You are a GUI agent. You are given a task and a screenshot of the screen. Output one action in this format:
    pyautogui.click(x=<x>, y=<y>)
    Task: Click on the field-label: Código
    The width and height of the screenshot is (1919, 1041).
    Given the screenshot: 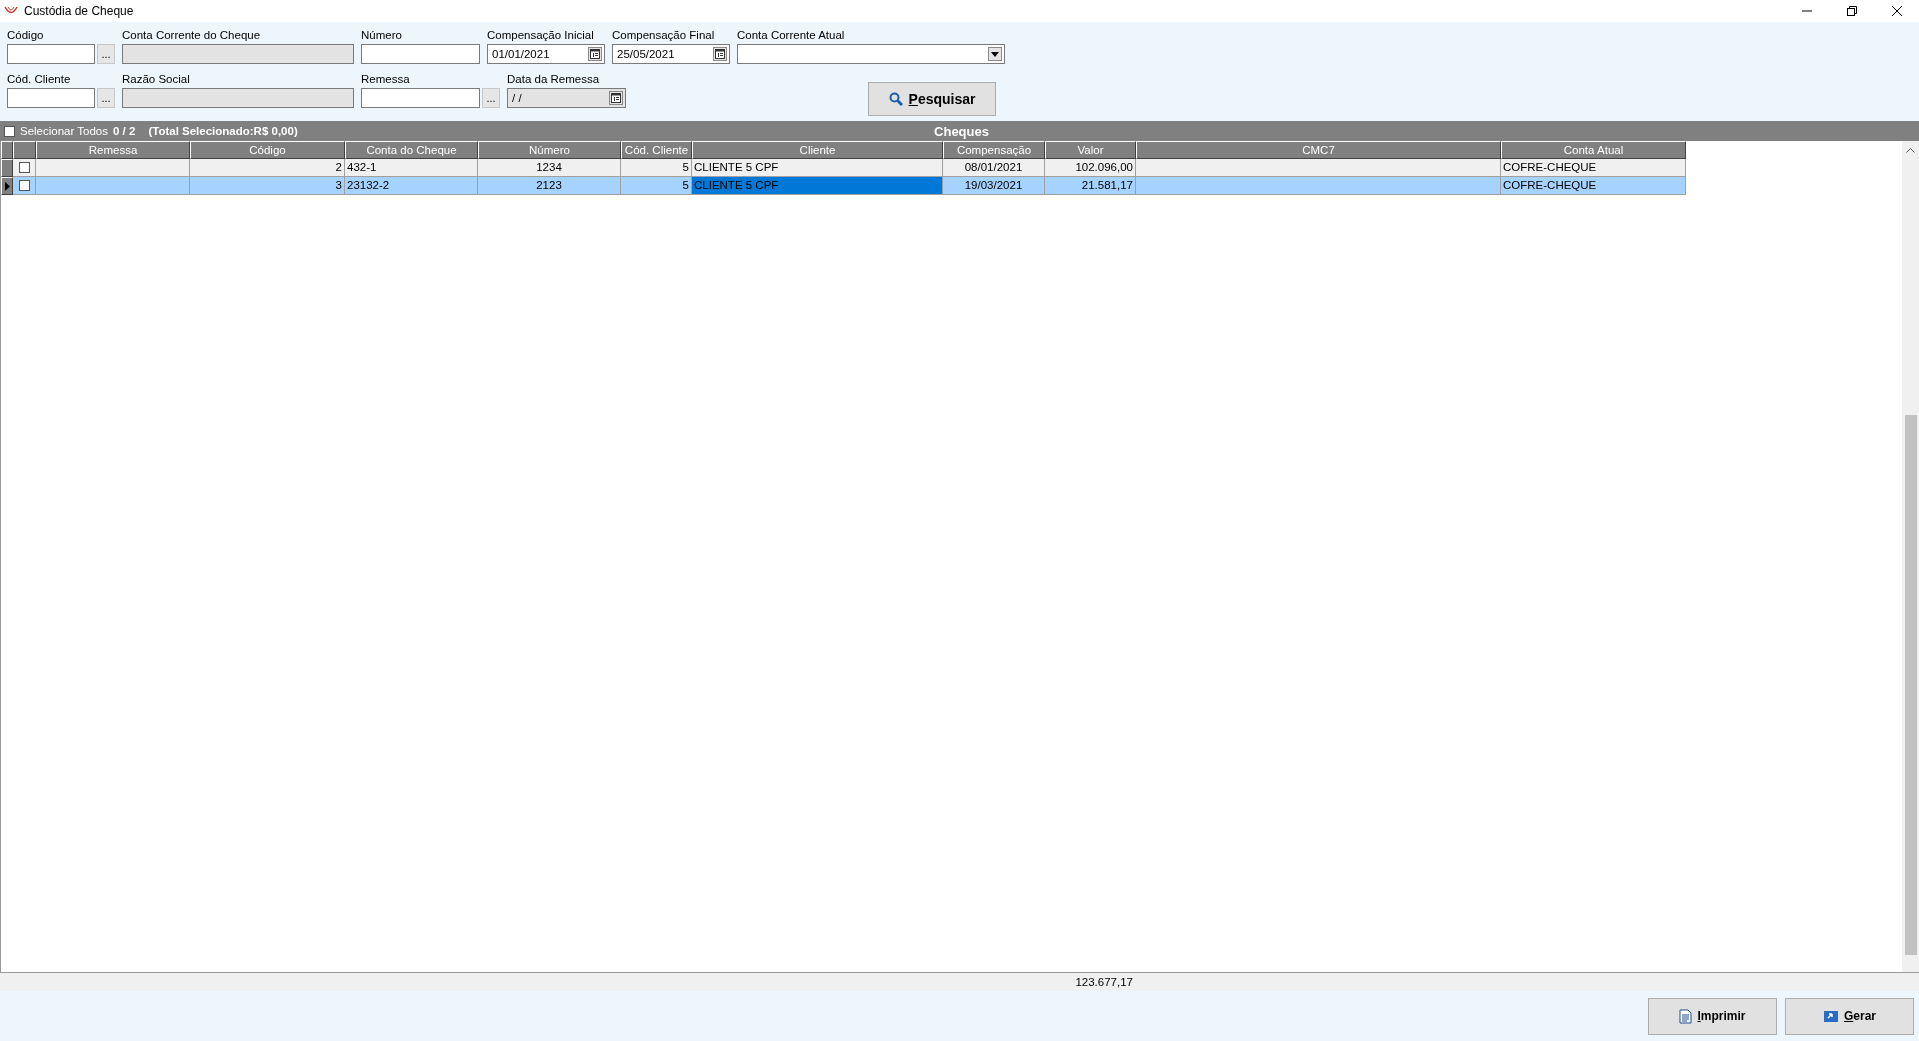 What is the action you would take?
    pyautogui.click(x=26, y=35)
    